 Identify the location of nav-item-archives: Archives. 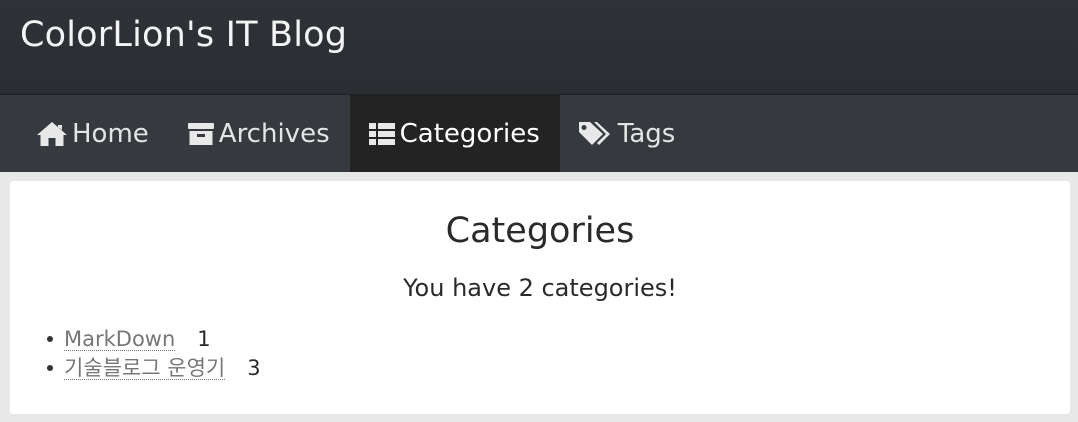
(259, 133).